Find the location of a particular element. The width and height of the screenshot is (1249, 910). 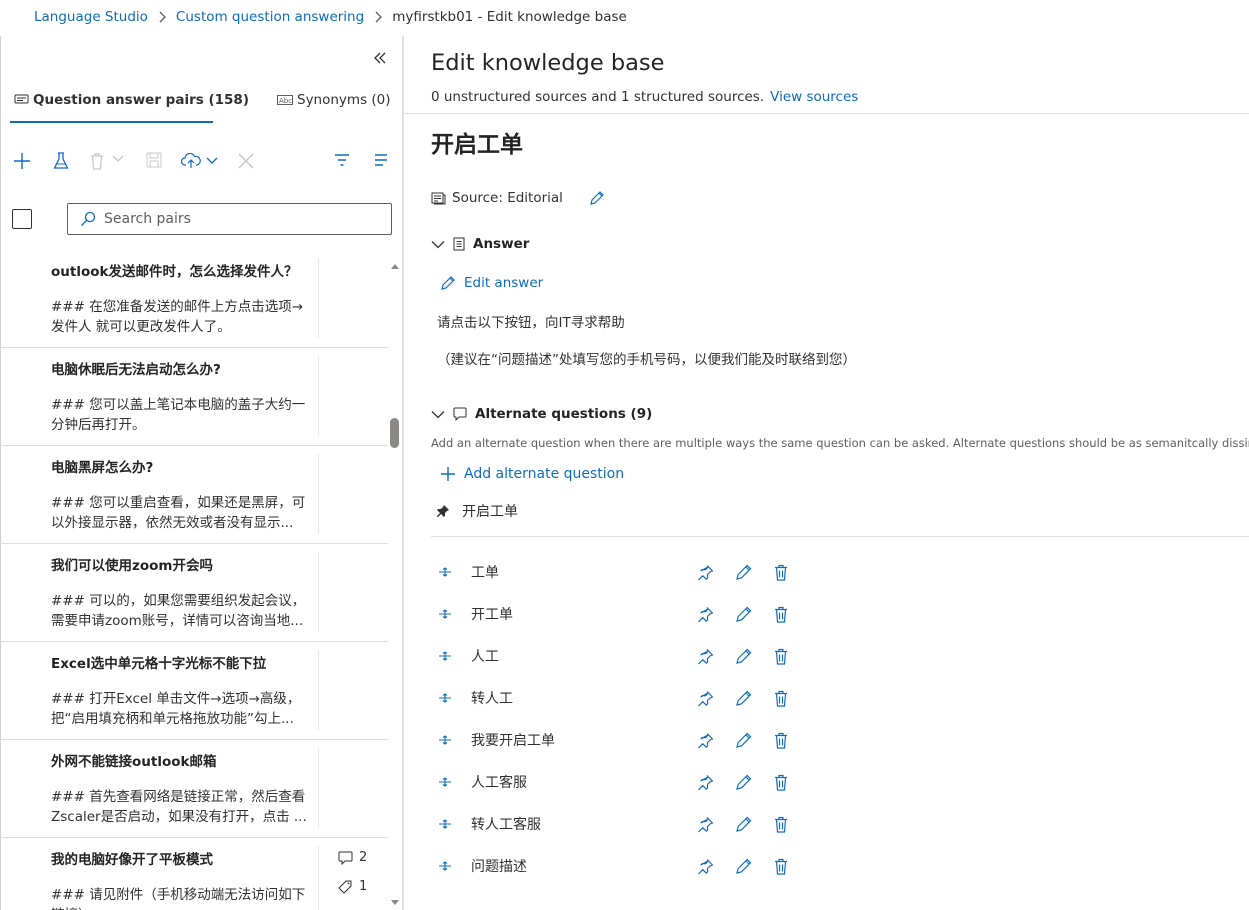

alternate-question-row: 工单 is located at coordinates (638, 572).